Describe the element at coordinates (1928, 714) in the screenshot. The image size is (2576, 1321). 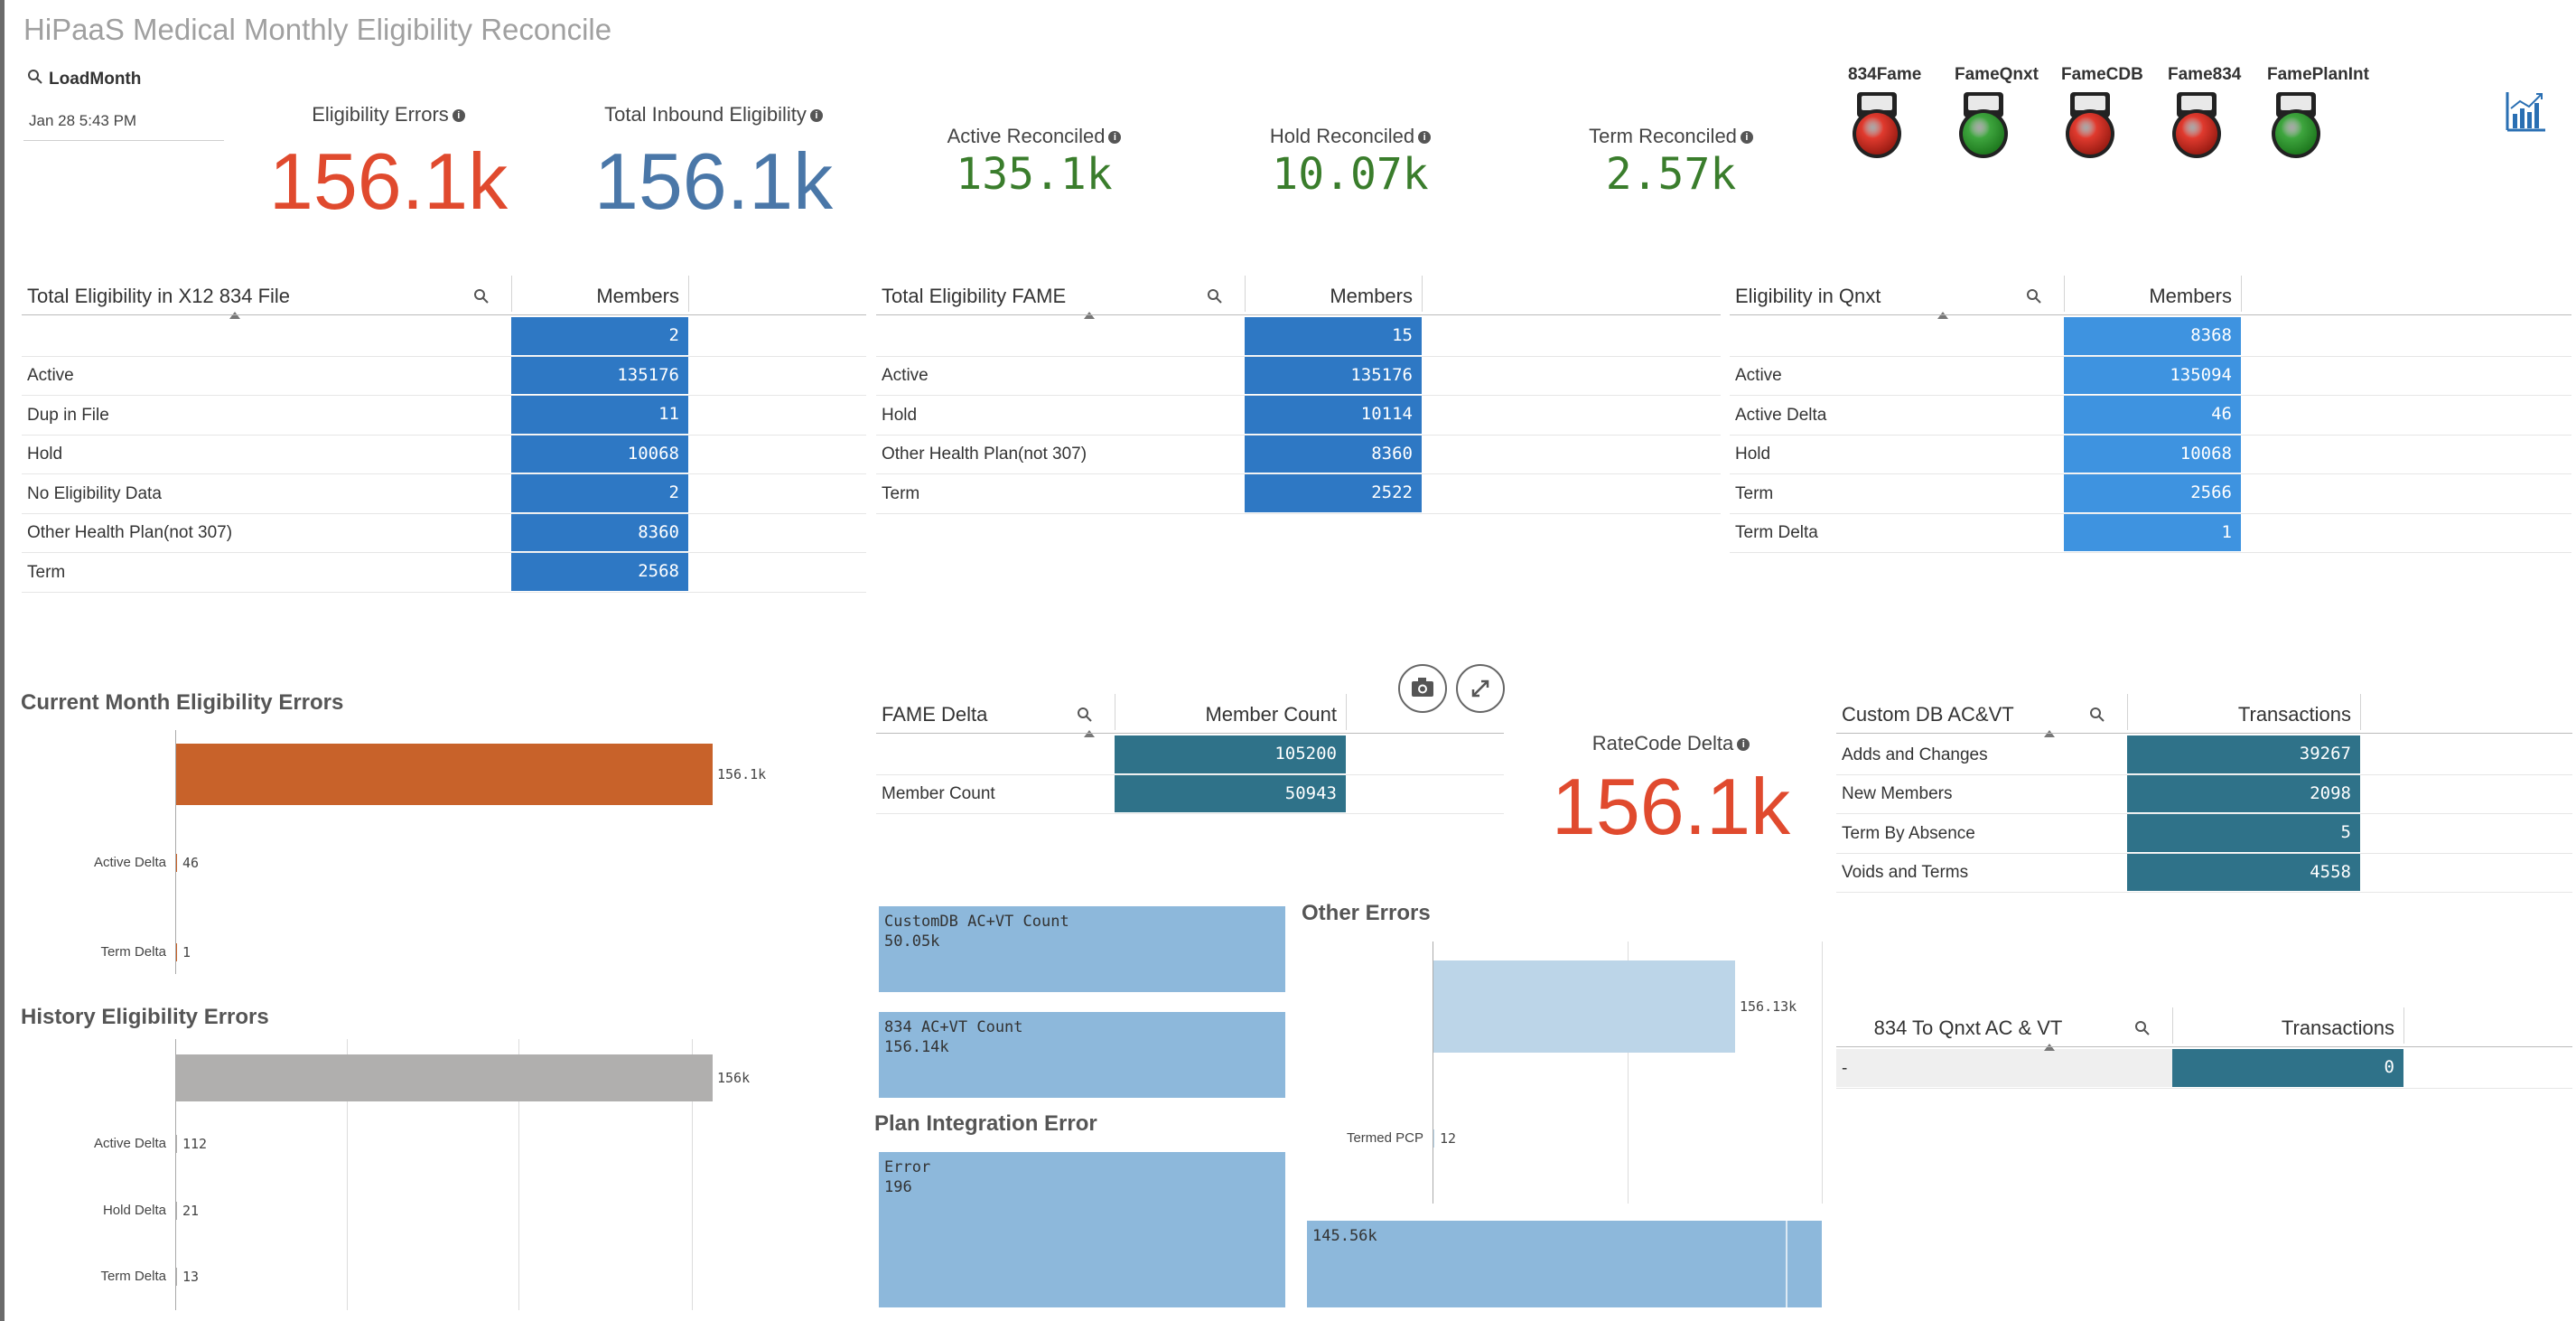
I see `table-header: Custom DB AC&VT` at that location.